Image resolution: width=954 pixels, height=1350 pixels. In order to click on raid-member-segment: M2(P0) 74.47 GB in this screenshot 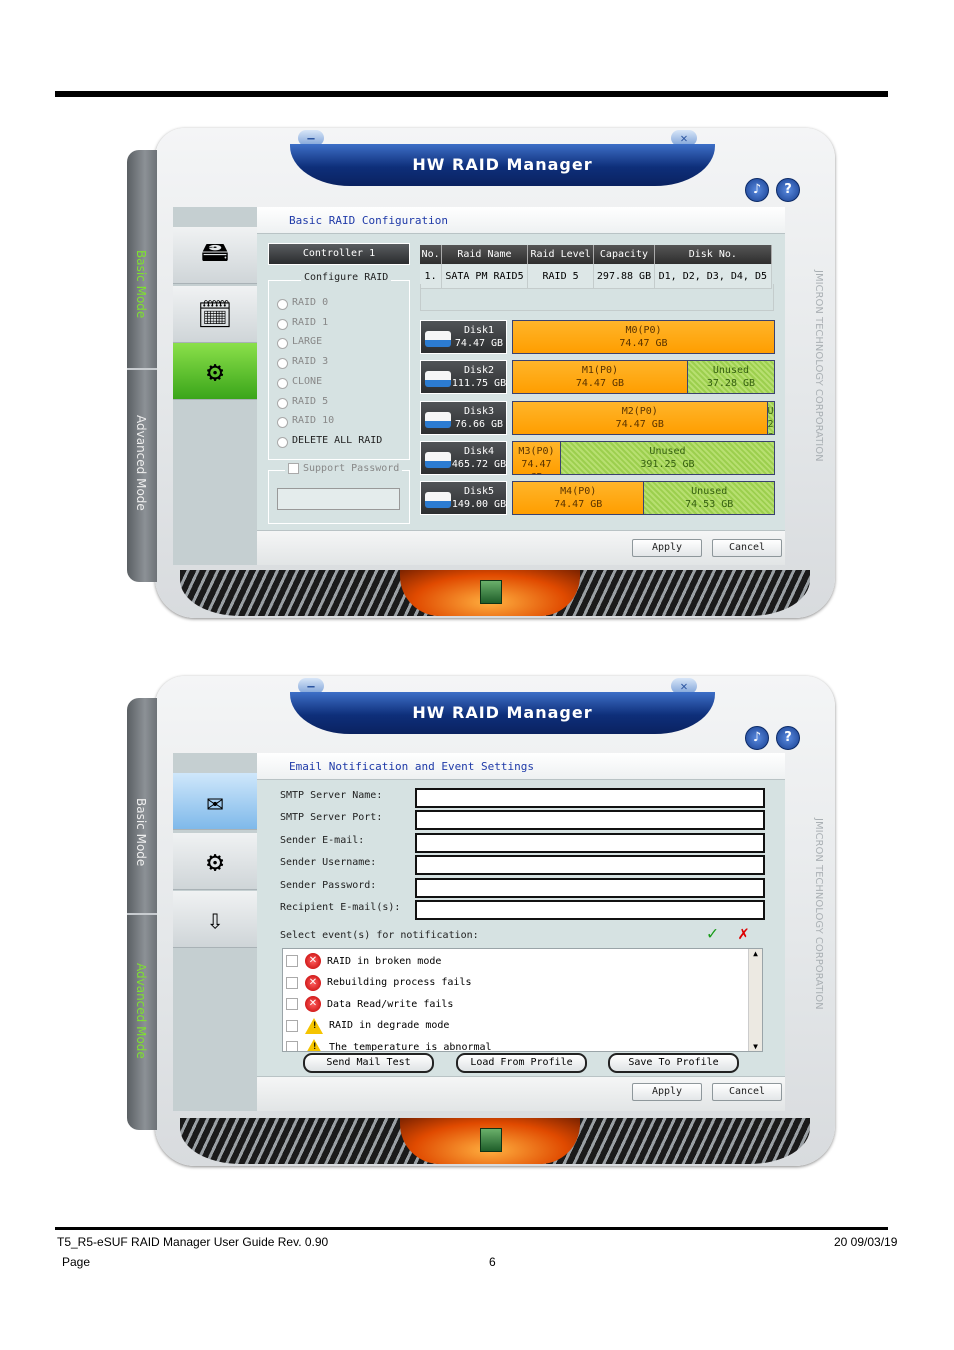, I will do `click(640, 417)`.